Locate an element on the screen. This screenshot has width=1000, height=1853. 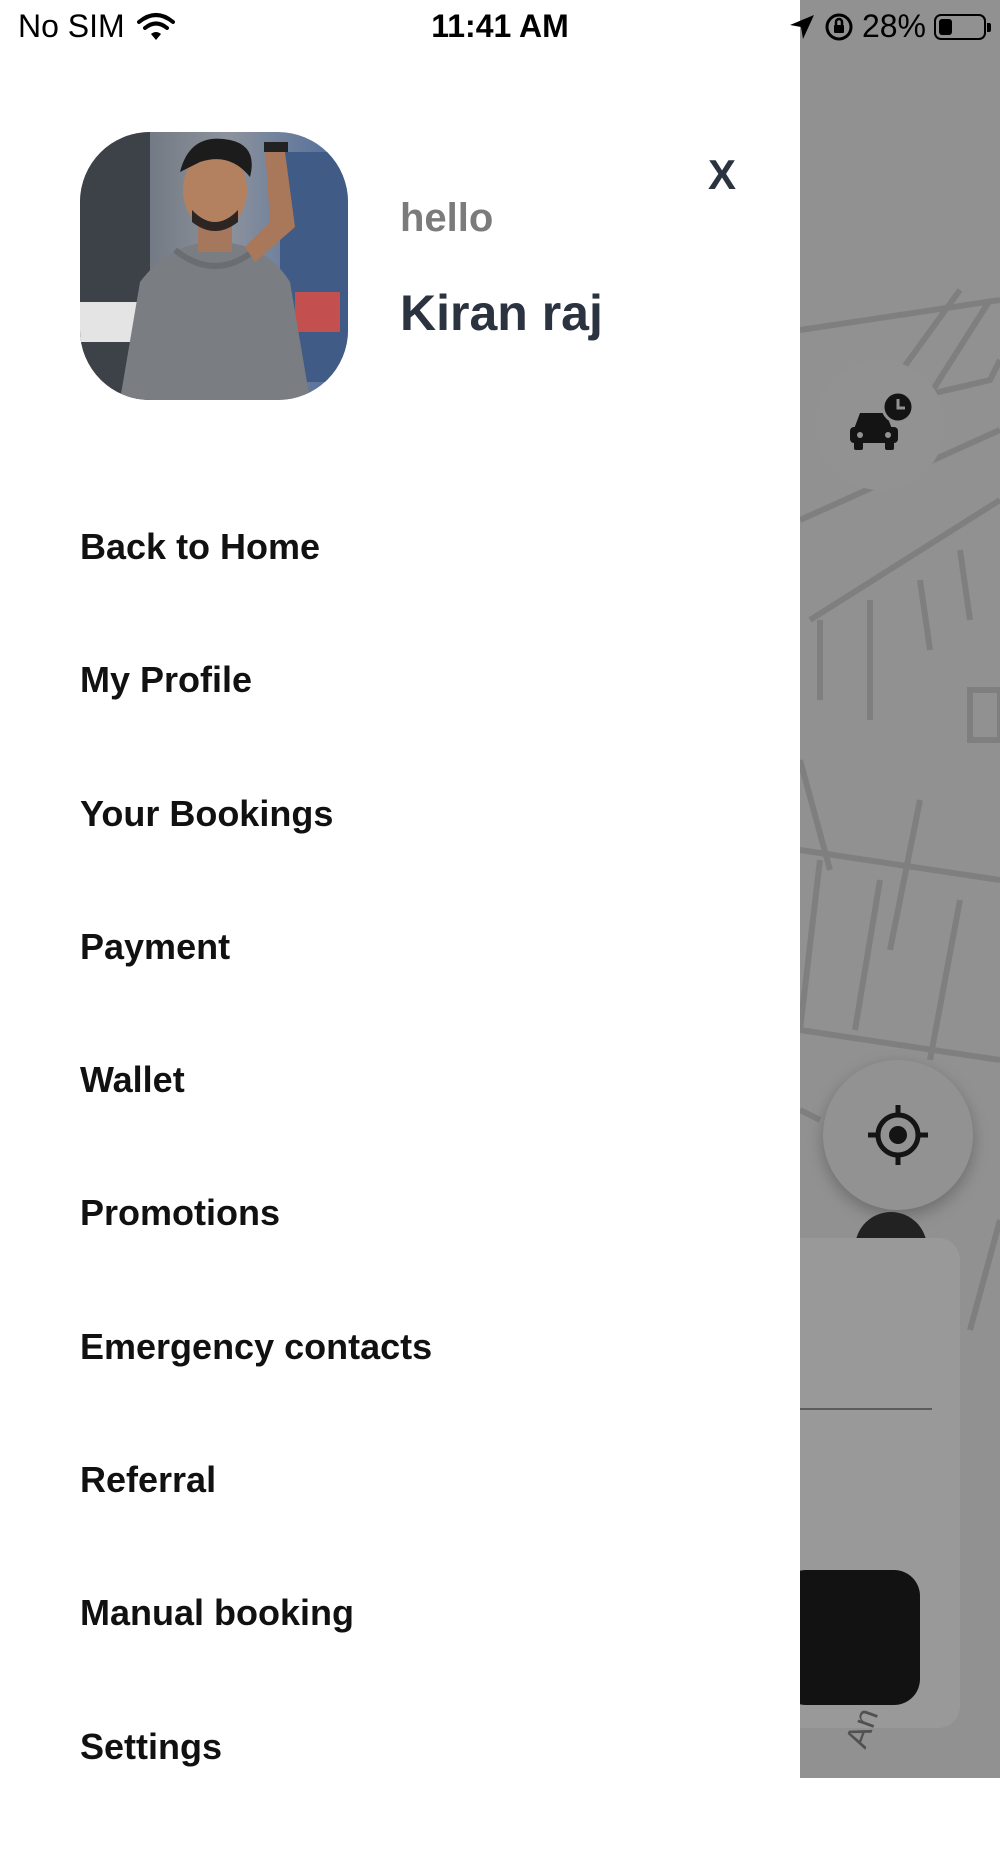
menu-item-payment: Payment is located at coordinates (256, 986).